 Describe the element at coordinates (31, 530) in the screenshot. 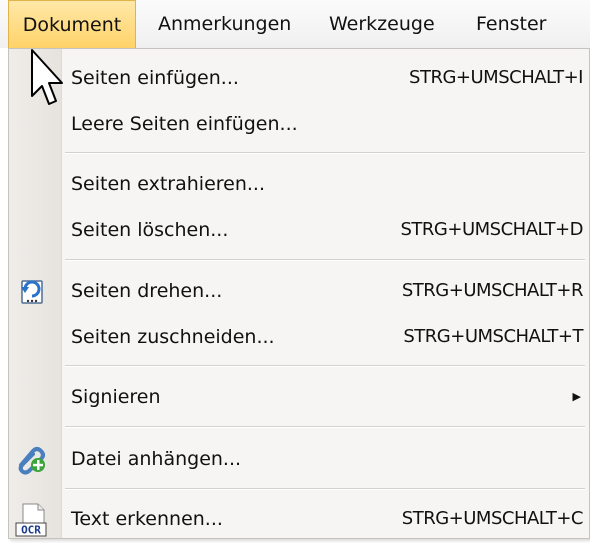

I see `ocr-icon-label: OCR` at that location.